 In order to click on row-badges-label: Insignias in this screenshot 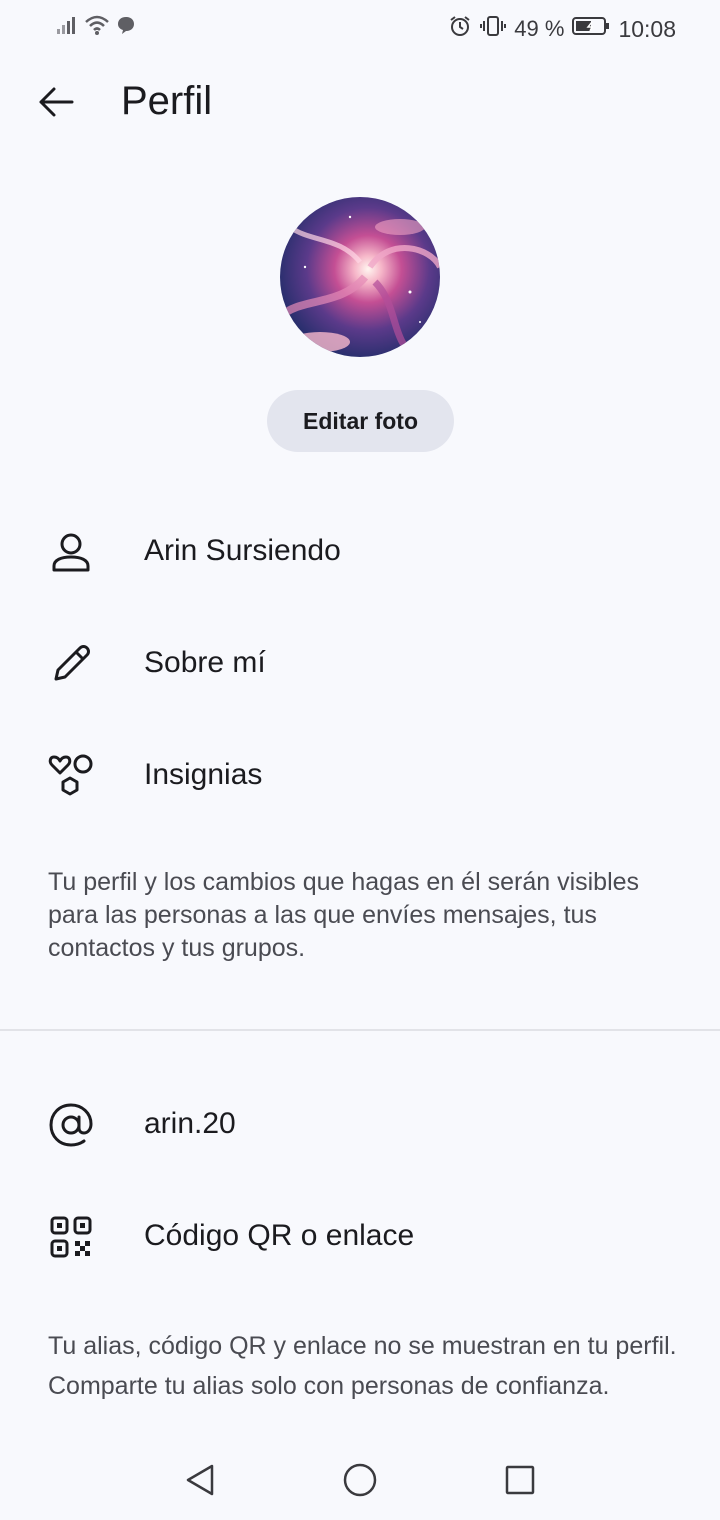, I will do `click(203, 774)`.